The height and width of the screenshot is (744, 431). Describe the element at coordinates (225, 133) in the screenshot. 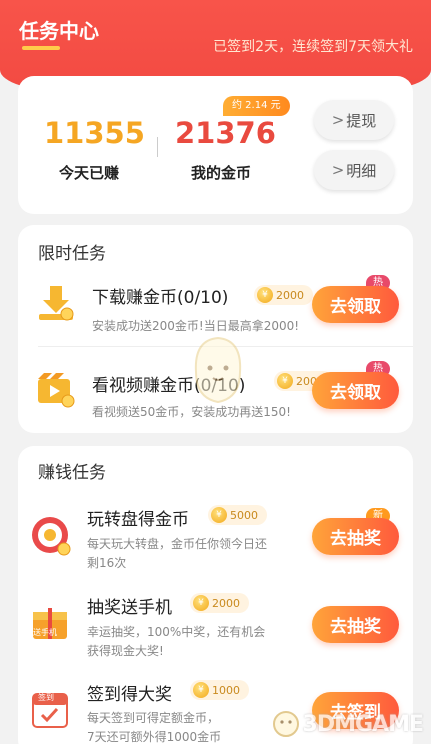

I see `my-coins-value: 21376` at that location.